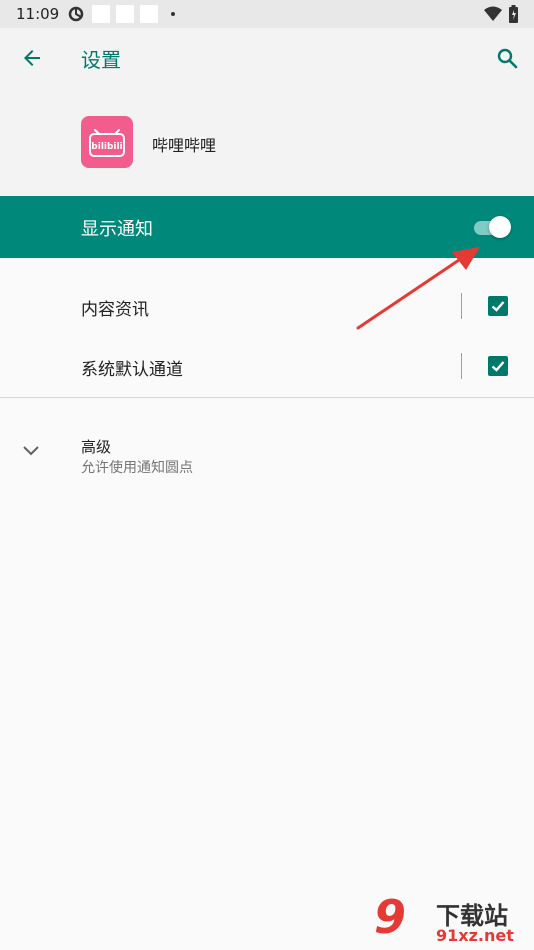  I want to click on watermark-logo: 9 下载站 91xz.net, so click(452, 920).